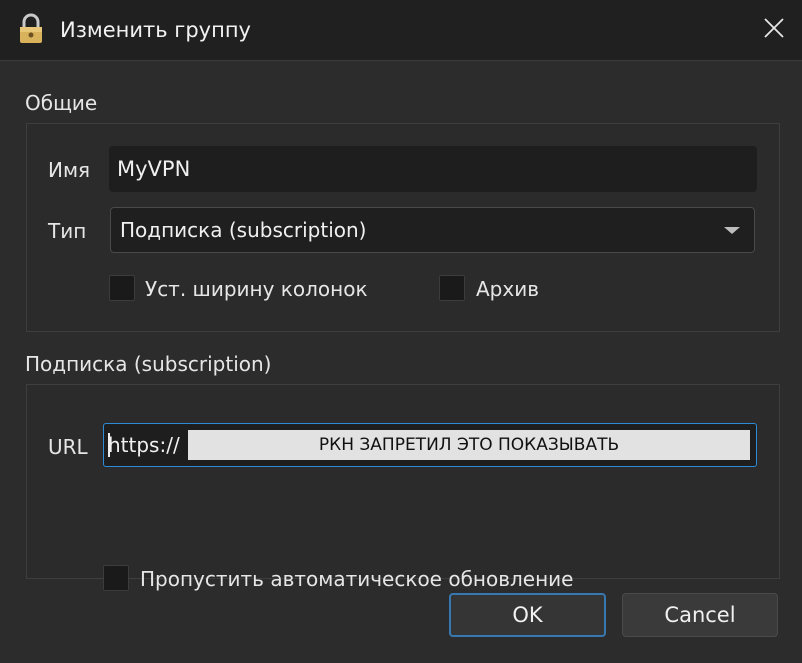 Image resolution: width=802 pixels, height=663 pixels. I want to click on url-prefix: https://, so click(144, 445).